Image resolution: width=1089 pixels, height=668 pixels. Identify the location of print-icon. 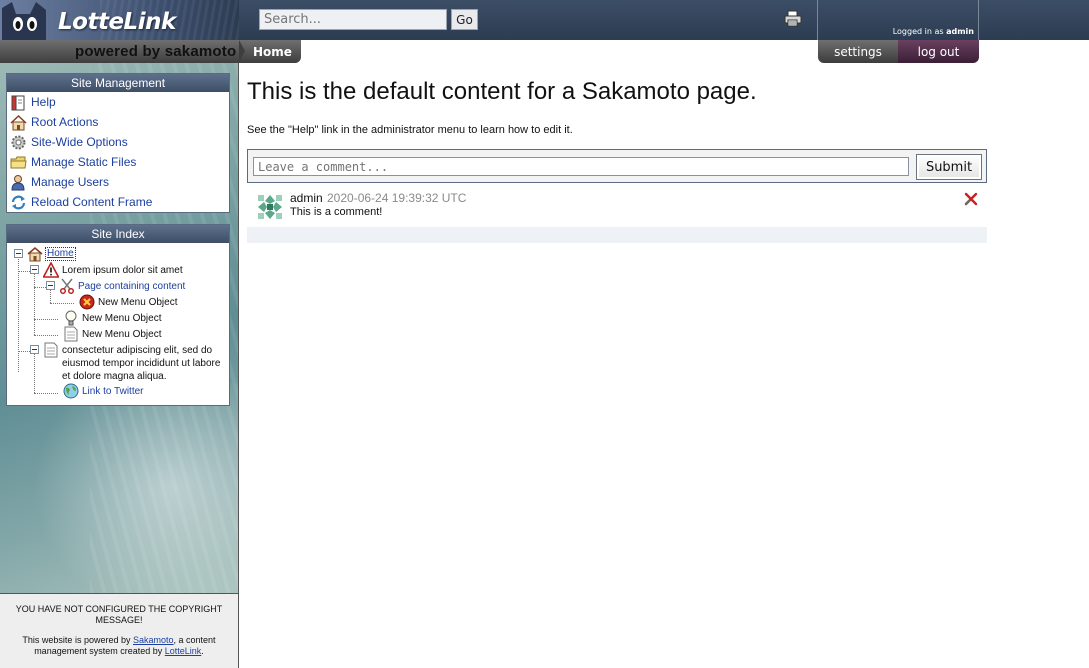
(793, 18).